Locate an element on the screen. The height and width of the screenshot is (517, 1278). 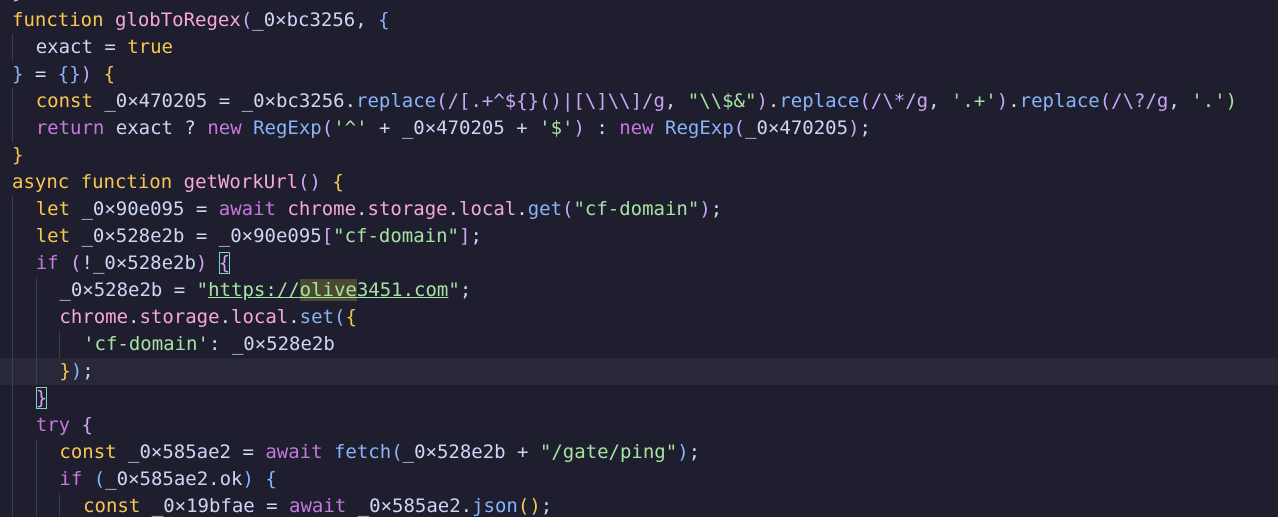
code-token: {} is located at coordinates (69, 74).